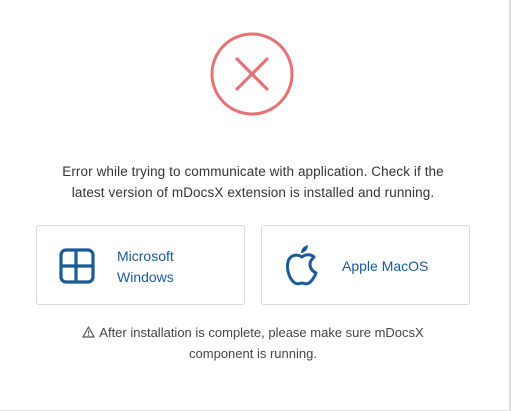 The width and height of the screenshot is (511, 411). Describe the element at coordinates (385, 266) in the screenshot. I see `apple-macos-label: Apple MacOS` at that location.